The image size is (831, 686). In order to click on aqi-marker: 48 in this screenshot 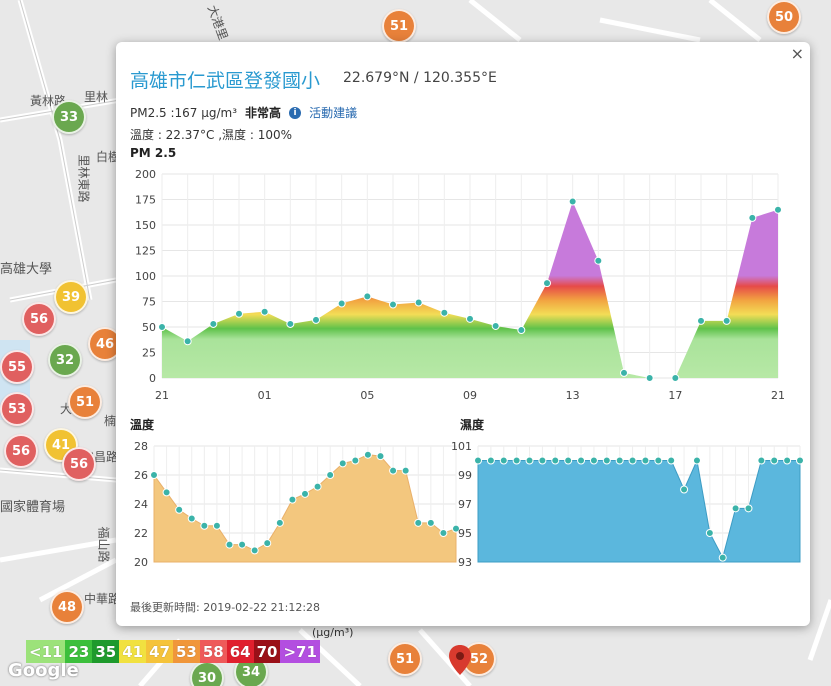, I will do `click(67, 607)`.